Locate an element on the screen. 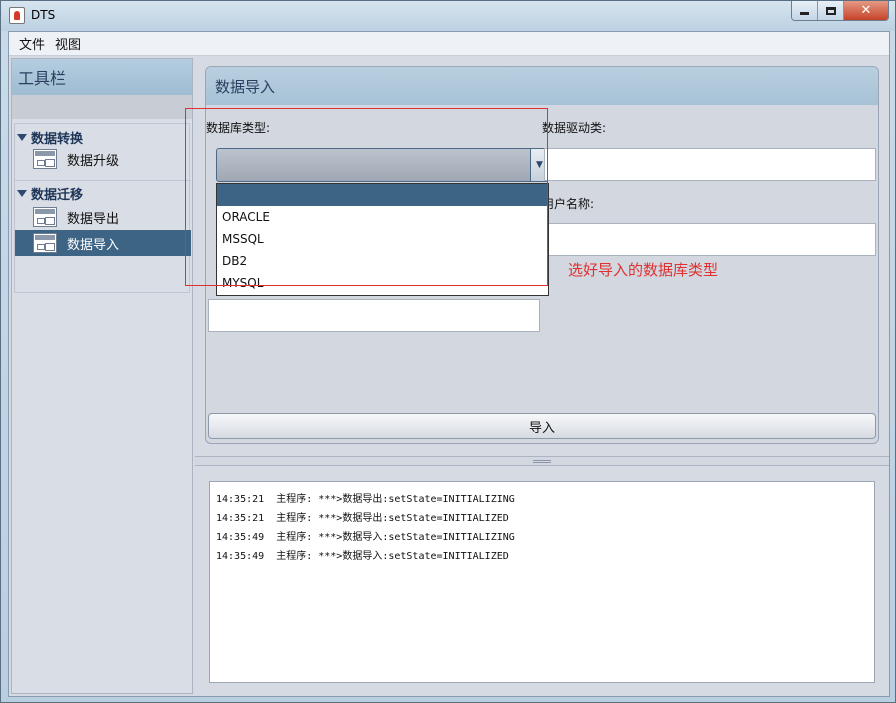  dropdown-option-mysql: MYSQL is located at coordinates (382, 283).